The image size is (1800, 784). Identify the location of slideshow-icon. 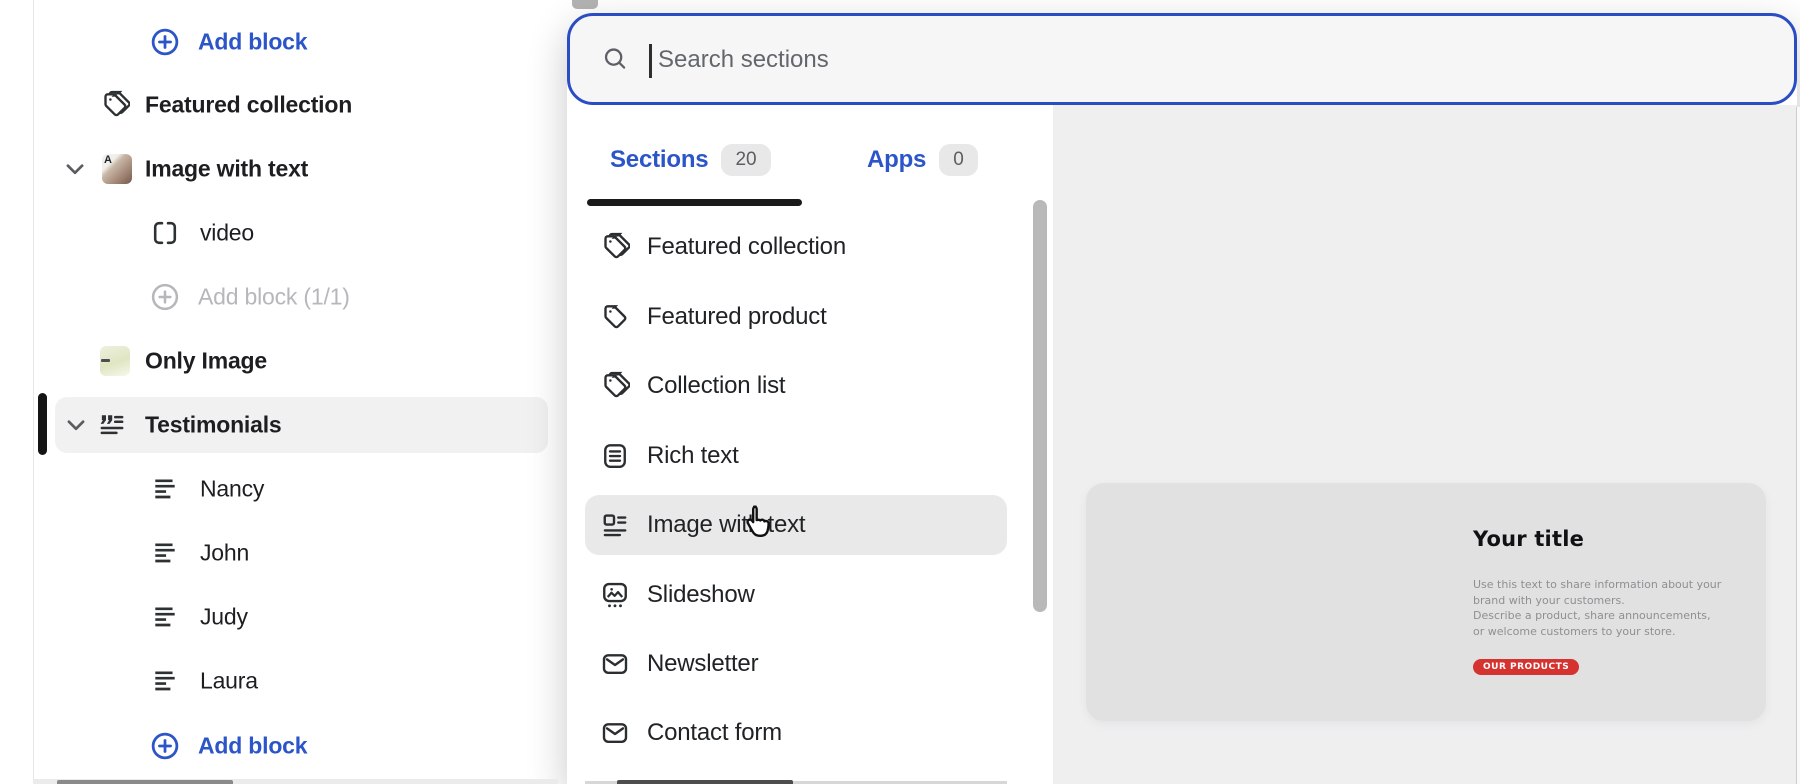
(615, 595).